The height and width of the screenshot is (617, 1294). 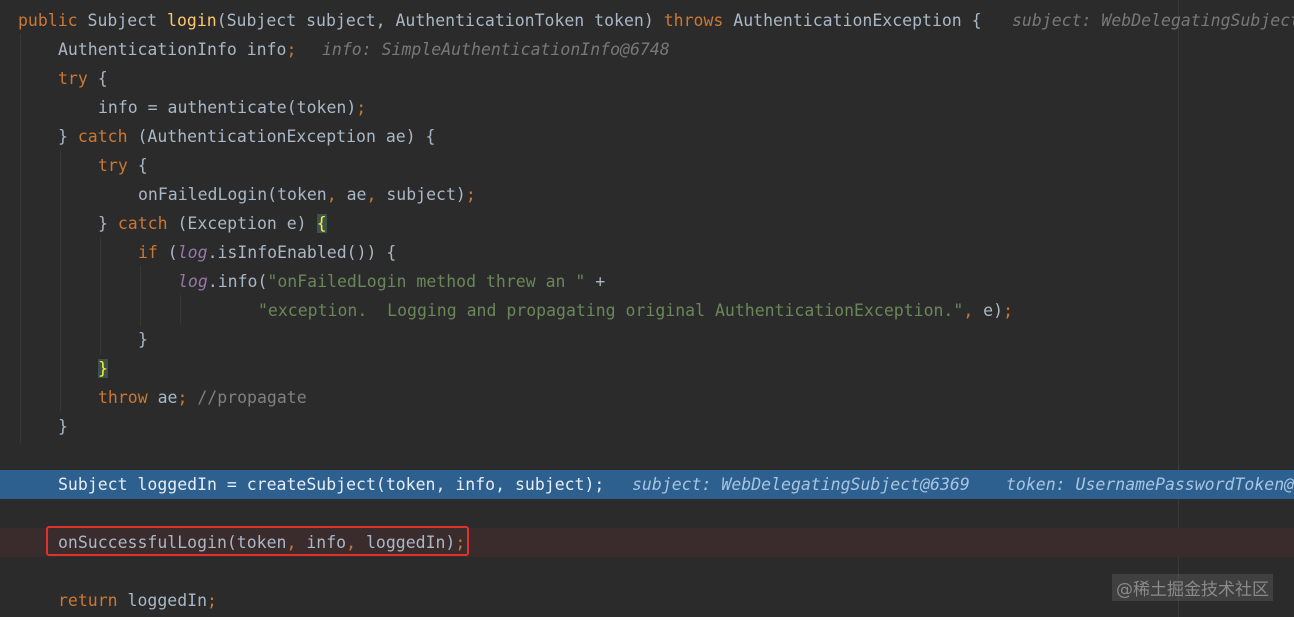 What do you see at coordinates (321, 223) in the screenshot?
I see `matched-brace: {` at bounding box center [321, 223].